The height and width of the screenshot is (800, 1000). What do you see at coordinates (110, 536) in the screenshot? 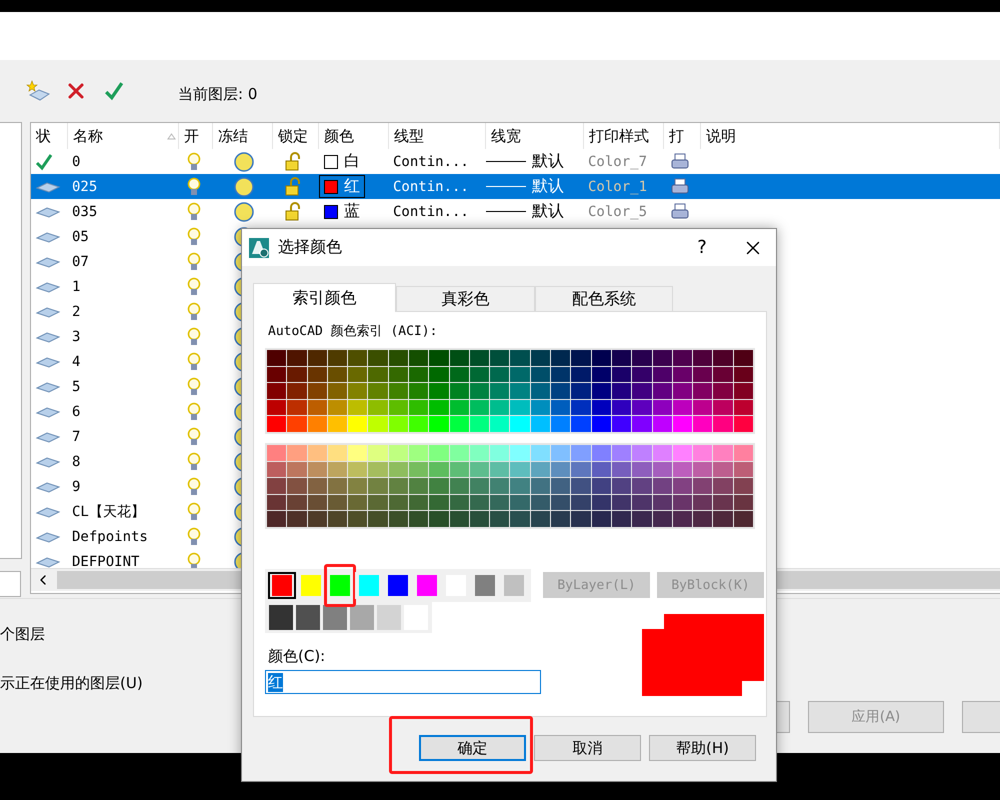
I see `layer-name: Defpoints` at bounding box center [110, 536].